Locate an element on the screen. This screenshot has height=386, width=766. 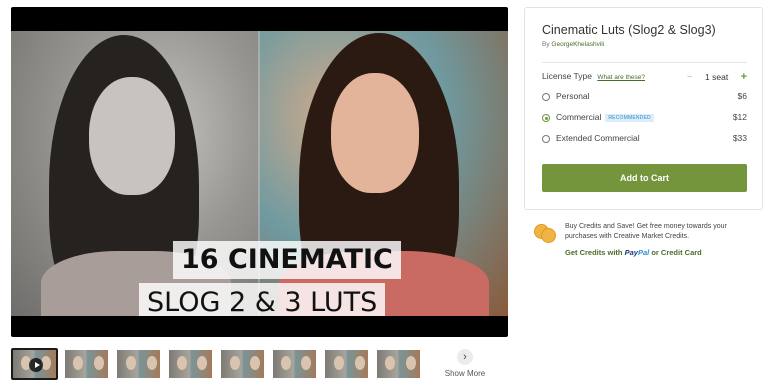
get-credits-link: Get Credits with PayPal or Credit Card is located at coordinates (633, 252).